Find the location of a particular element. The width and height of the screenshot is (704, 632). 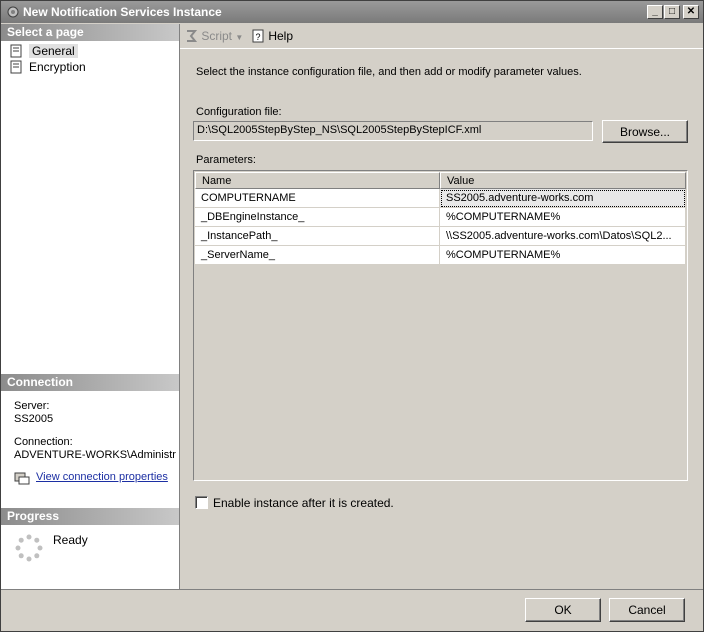

close-icon: ✕ is located at coordinates (691, 11).